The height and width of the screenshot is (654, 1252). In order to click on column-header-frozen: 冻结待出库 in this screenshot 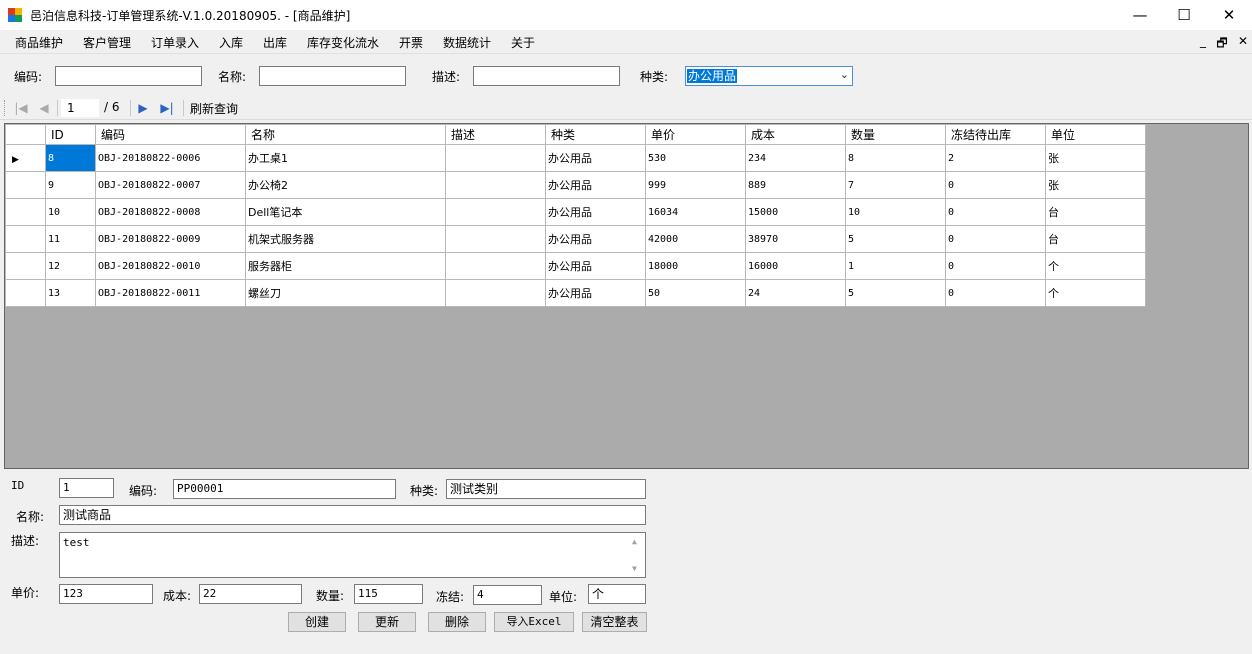, I will do `click(995, 134)`.